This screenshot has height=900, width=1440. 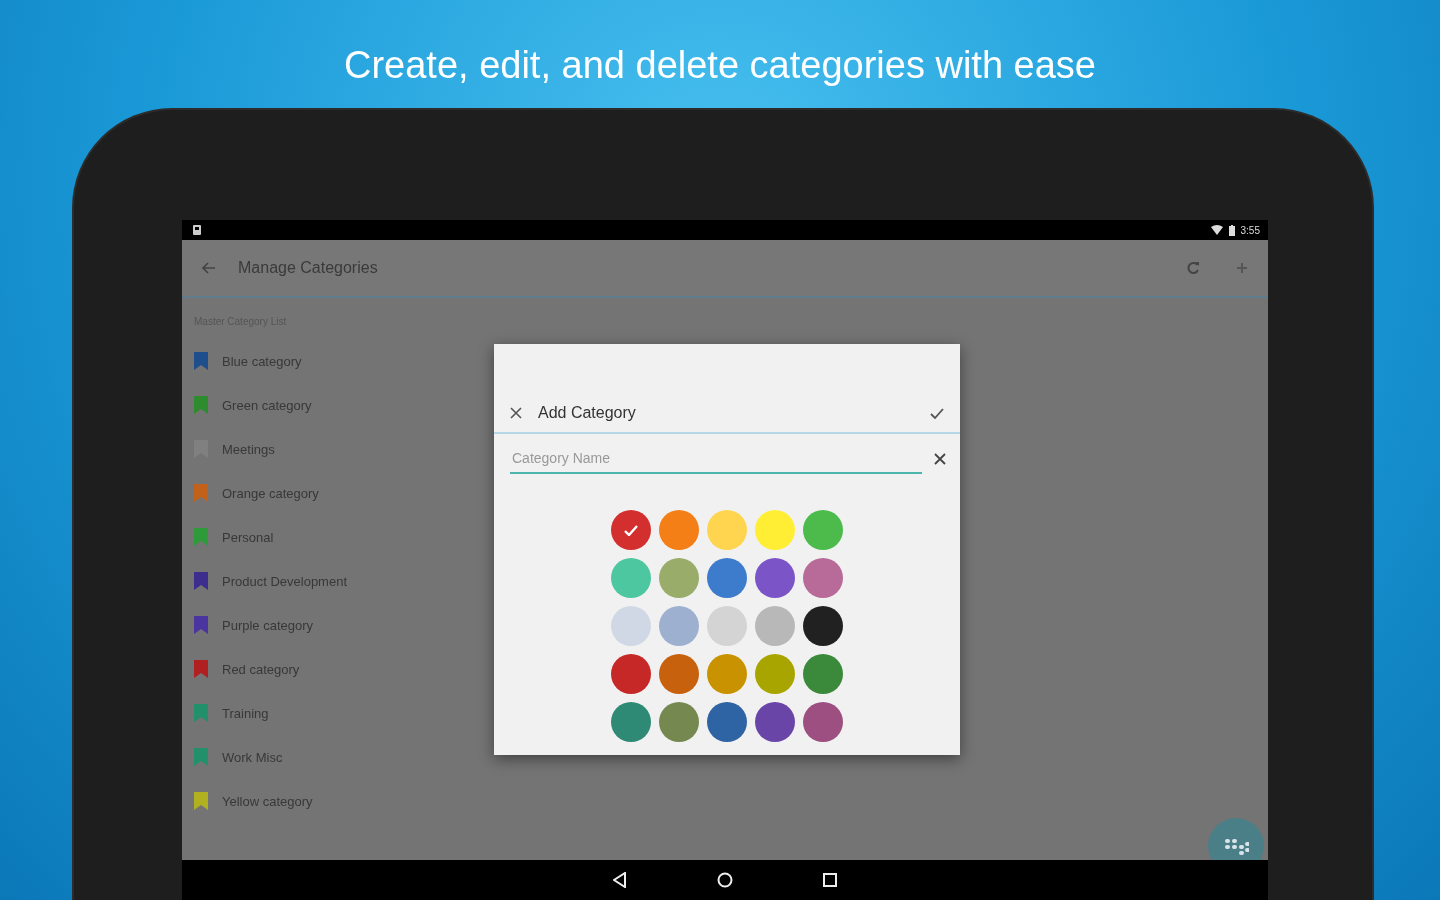 What do you see at coordinates (725, 880) in the screenshot?
I see `home-icon` at bounding box center [725, 880].